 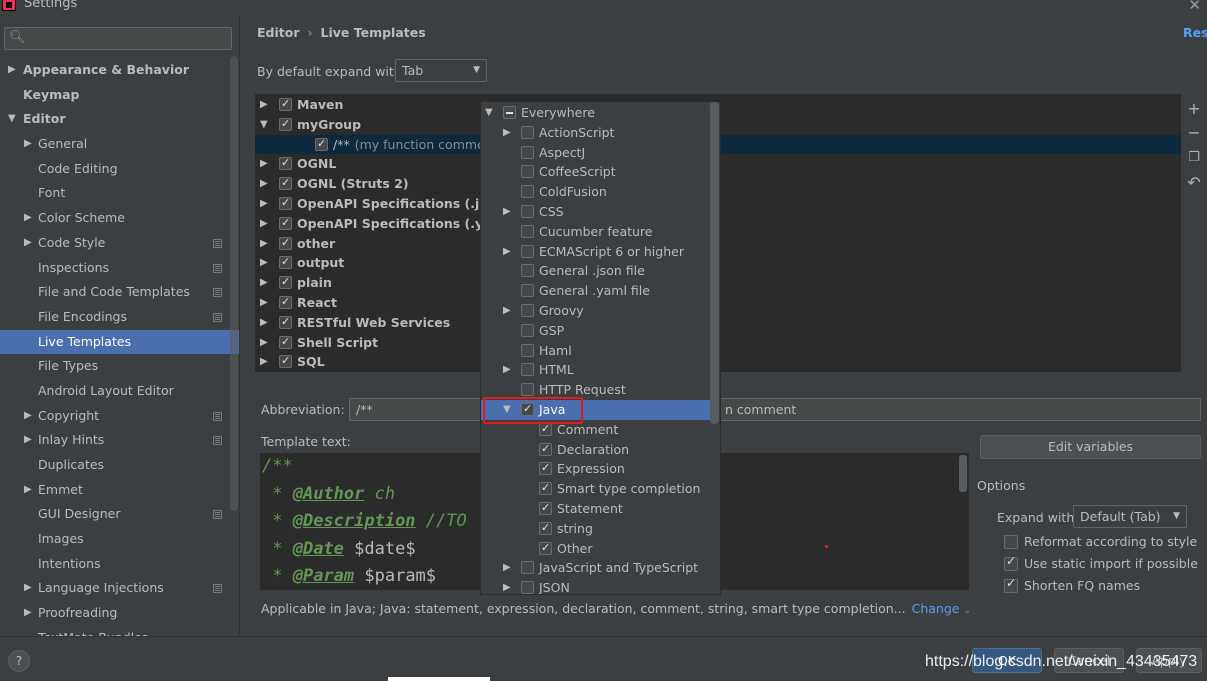 I want to click on change-contexts-link: Change ⌄, so click(x=941, y=608).